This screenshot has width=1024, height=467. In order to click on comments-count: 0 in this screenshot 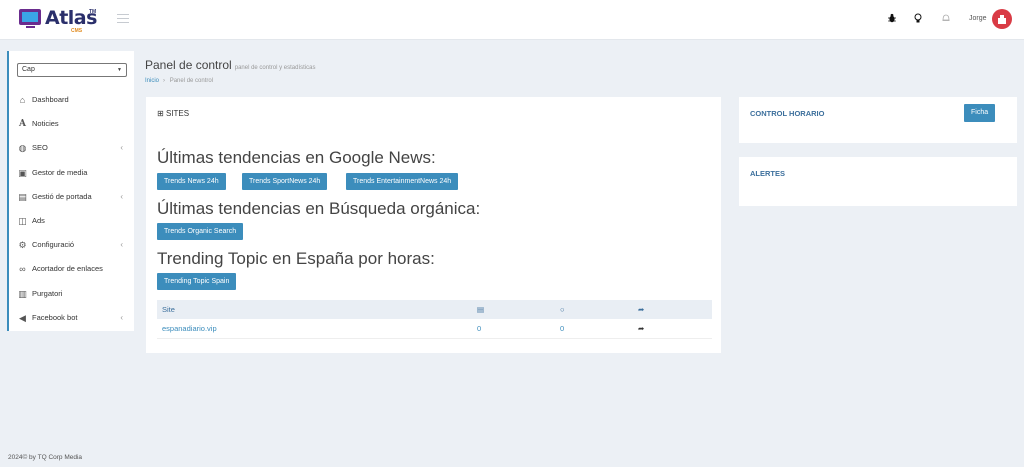, I will do `click(562, 329)`.